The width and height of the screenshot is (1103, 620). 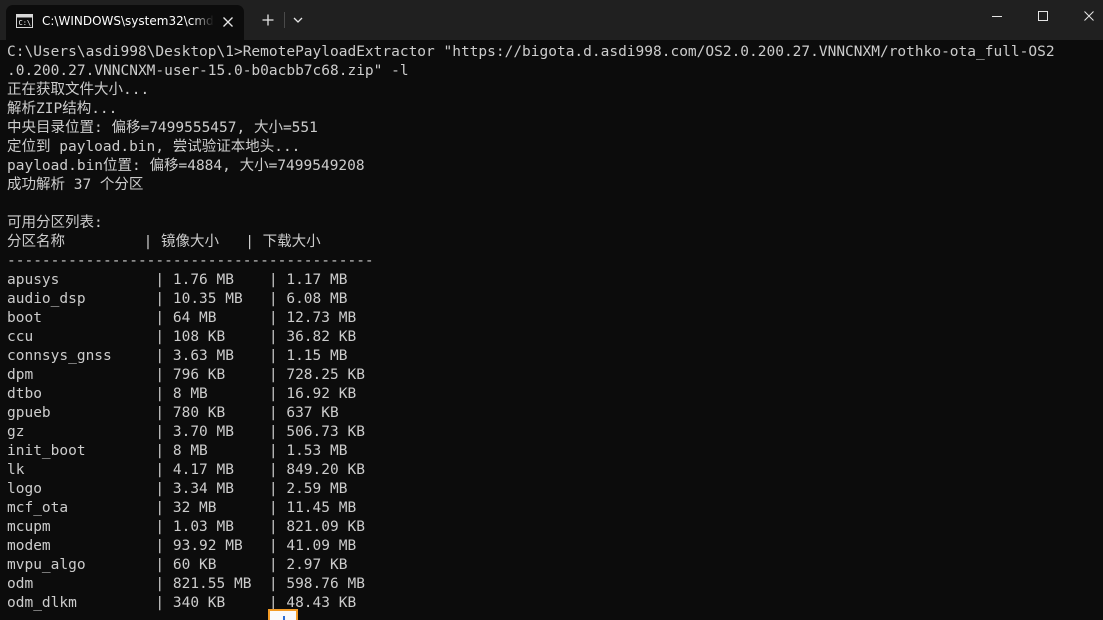 I want to click on console-line: modem | 93.92 MB | 41.09 MB, so click(x=182, y=546).